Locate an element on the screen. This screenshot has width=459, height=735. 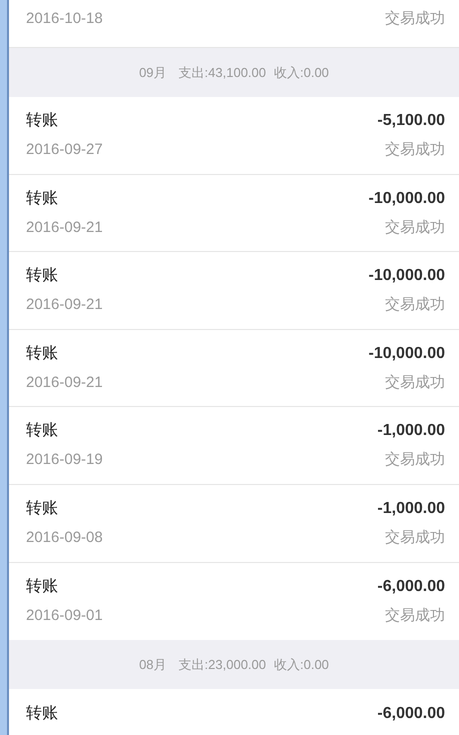
record-row: 转账 -1,000.00 2016-09-08 交易成功 is located at coordinates (234, 523).